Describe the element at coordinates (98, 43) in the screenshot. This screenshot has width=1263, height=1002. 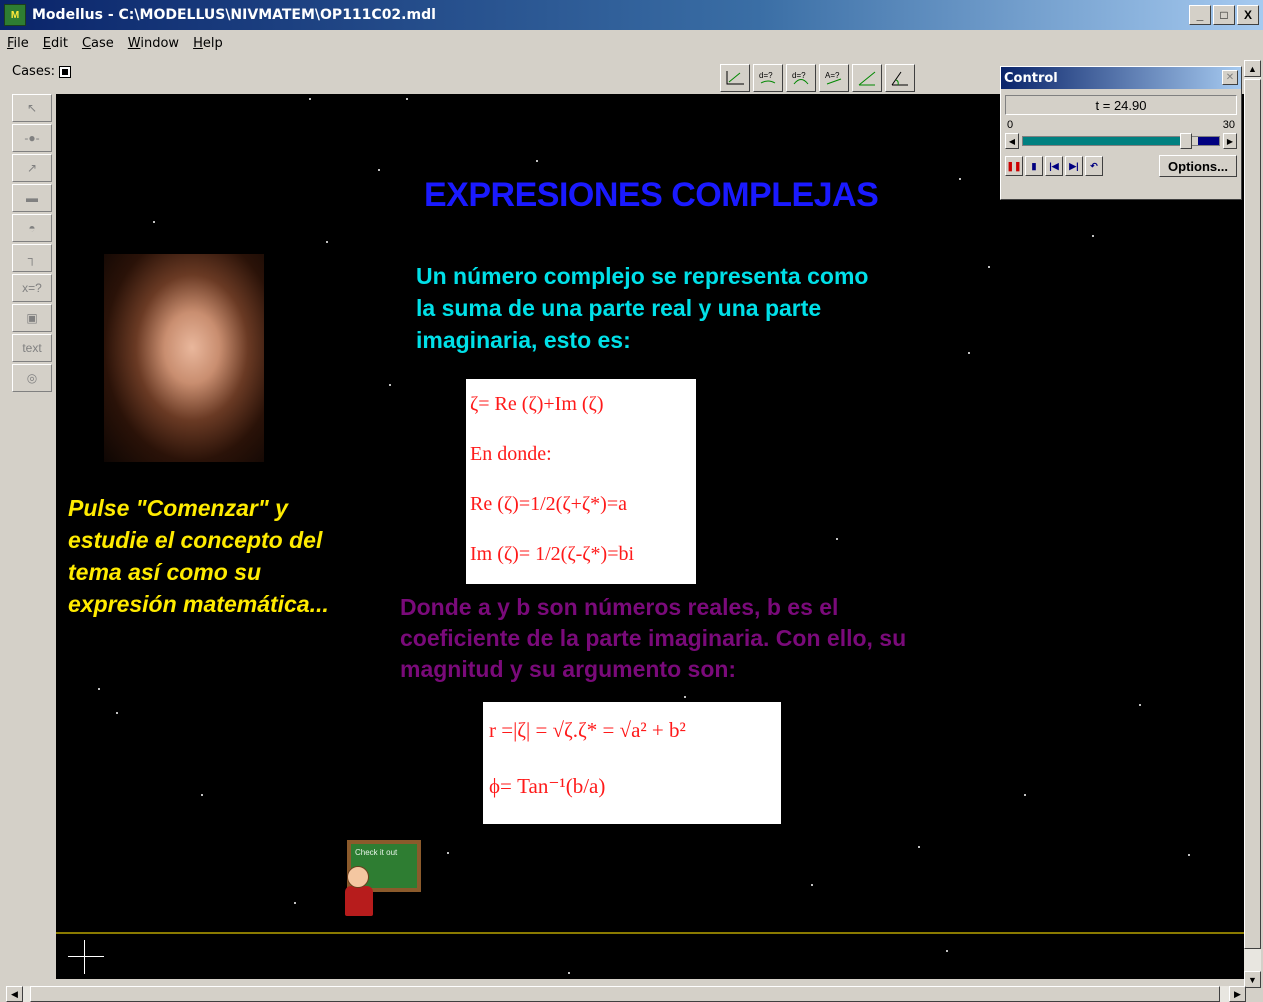
I see `menu-case: Case` at that location.